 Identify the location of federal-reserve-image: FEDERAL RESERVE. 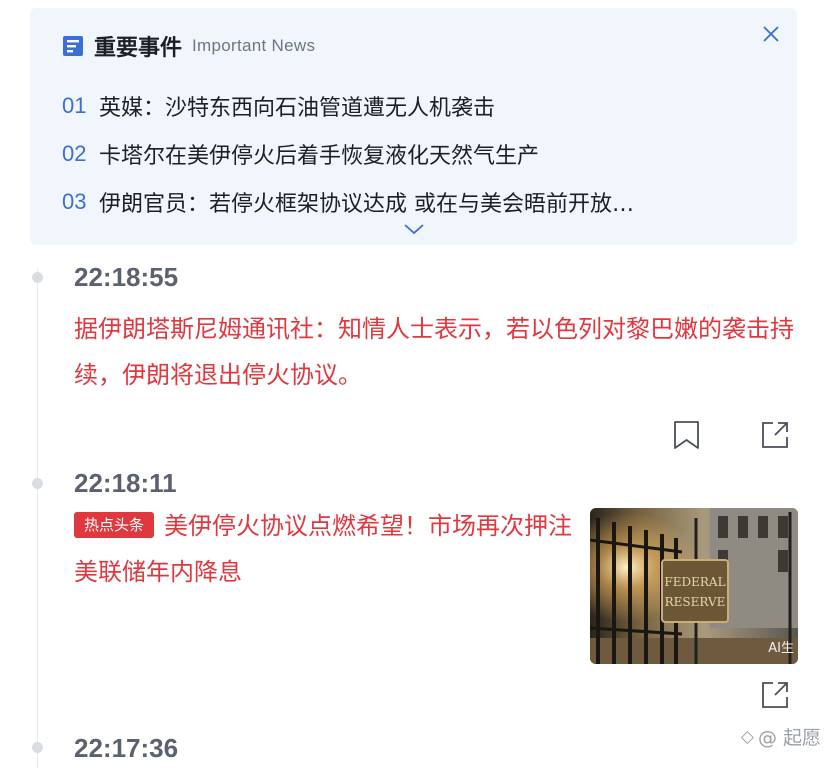
(694, 586).